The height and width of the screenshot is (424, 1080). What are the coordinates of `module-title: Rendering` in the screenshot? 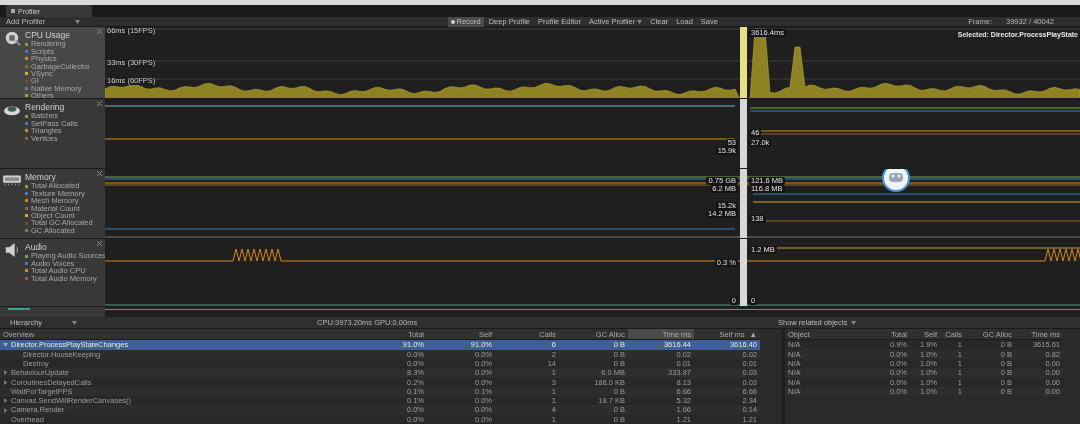 It's located at (45, 107).